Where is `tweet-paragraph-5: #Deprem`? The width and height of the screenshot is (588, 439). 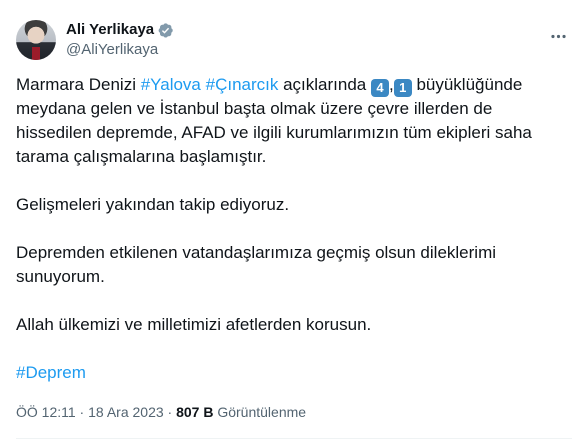
tweet-paragraph-5: #Deprem is located at coordinates (294, 373).